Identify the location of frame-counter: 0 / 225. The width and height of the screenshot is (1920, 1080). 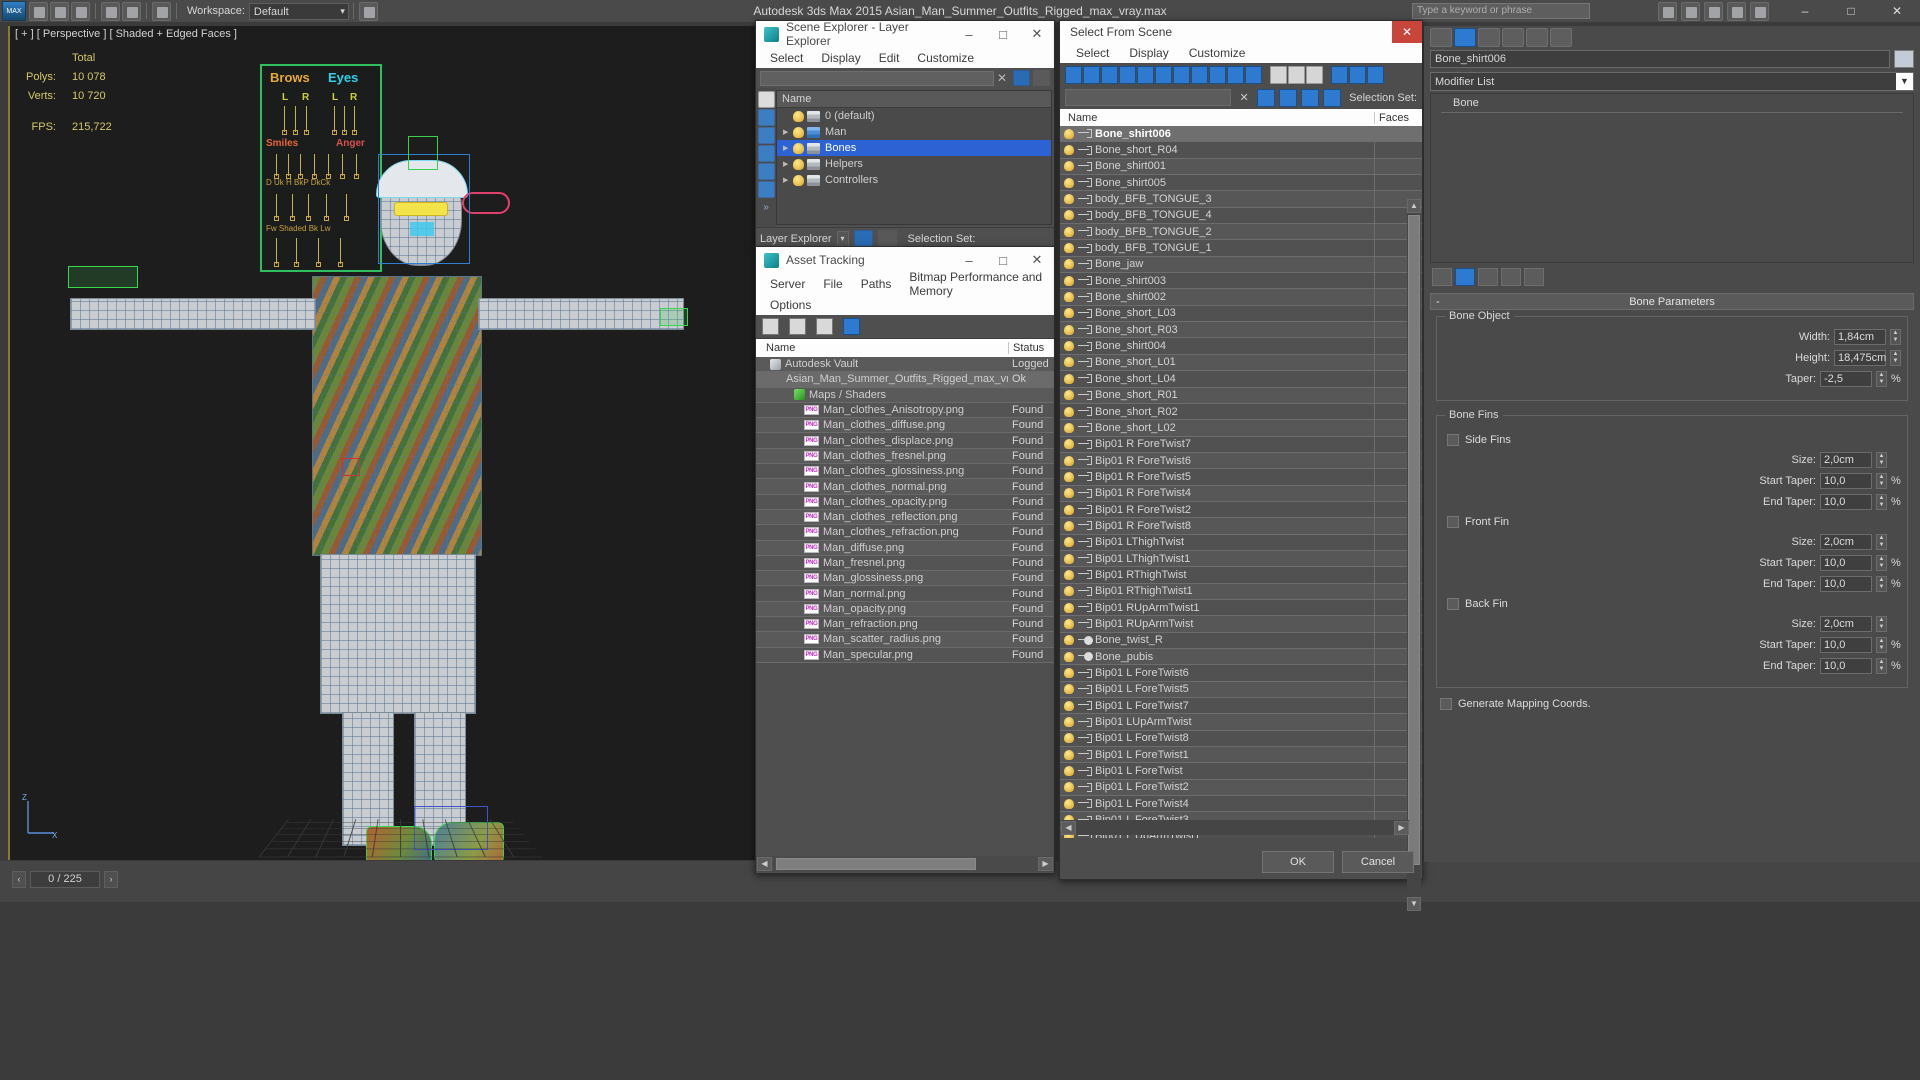
(65, 879).